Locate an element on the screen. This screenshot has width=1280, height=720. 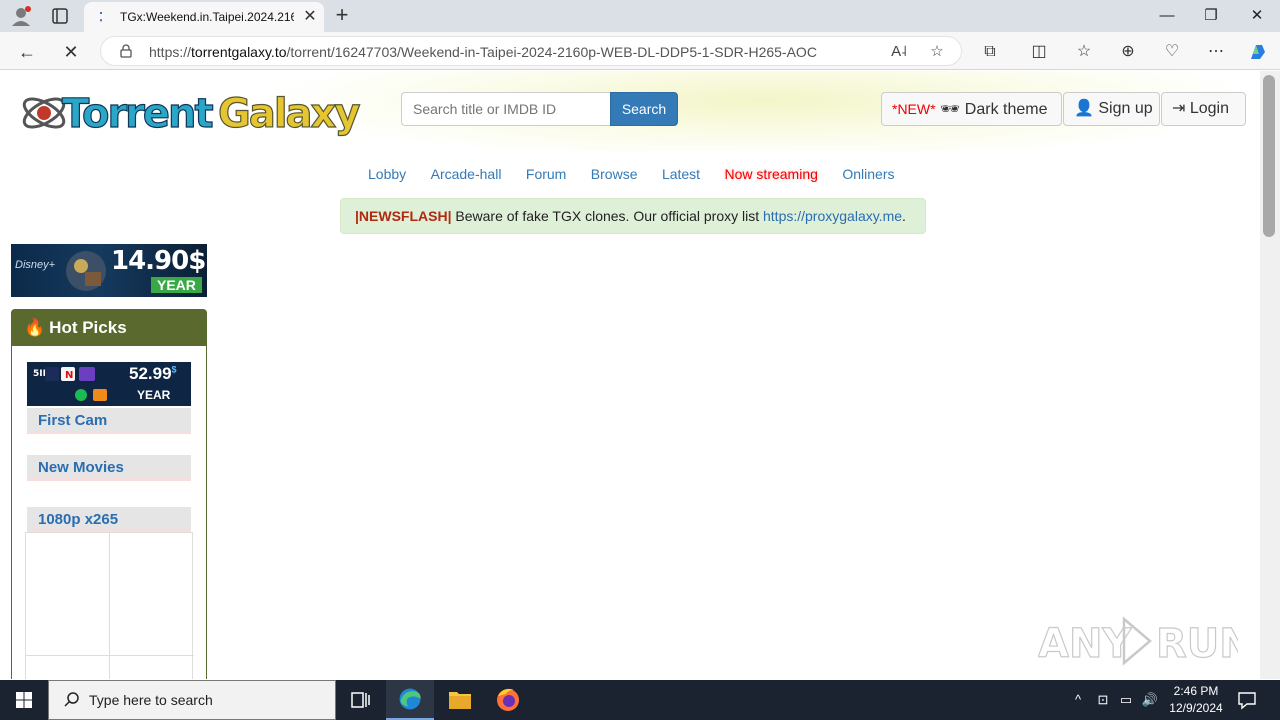
nav-browse: Browse is located at coordinates (614, 174).